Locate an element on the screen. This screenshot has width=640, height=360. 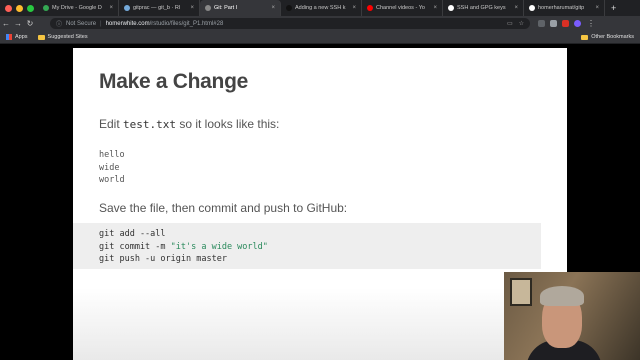
tab-label: SSH and GPG keys is located at coordinates (481, 8).